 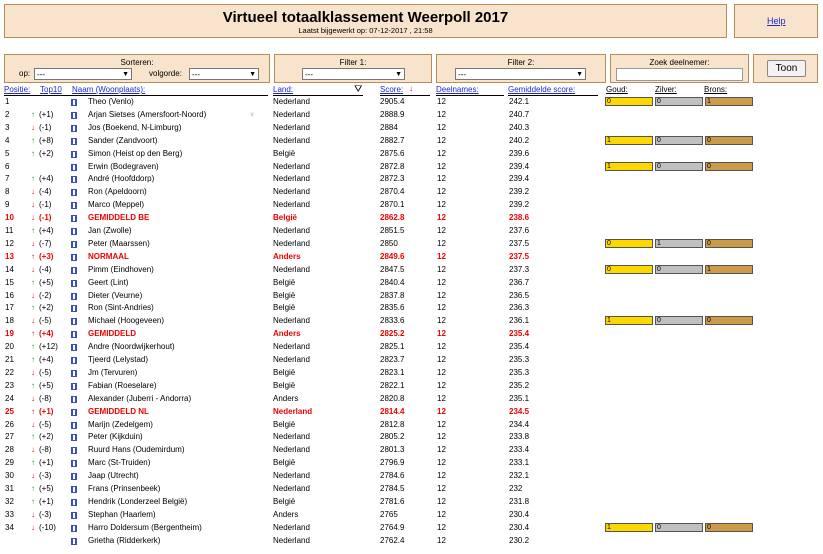 I want to click on name-cell: Harro Doldersum (Bergentheim), so click(x=145, y=527).